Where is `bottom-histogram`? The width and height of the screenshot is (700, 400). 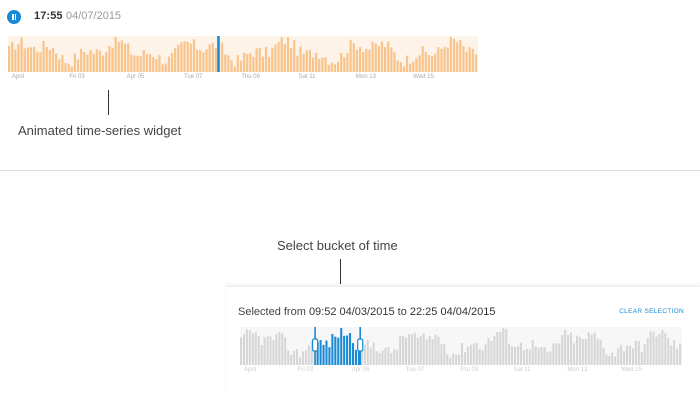 bottom-histogram is located at coordinates (461, 346).